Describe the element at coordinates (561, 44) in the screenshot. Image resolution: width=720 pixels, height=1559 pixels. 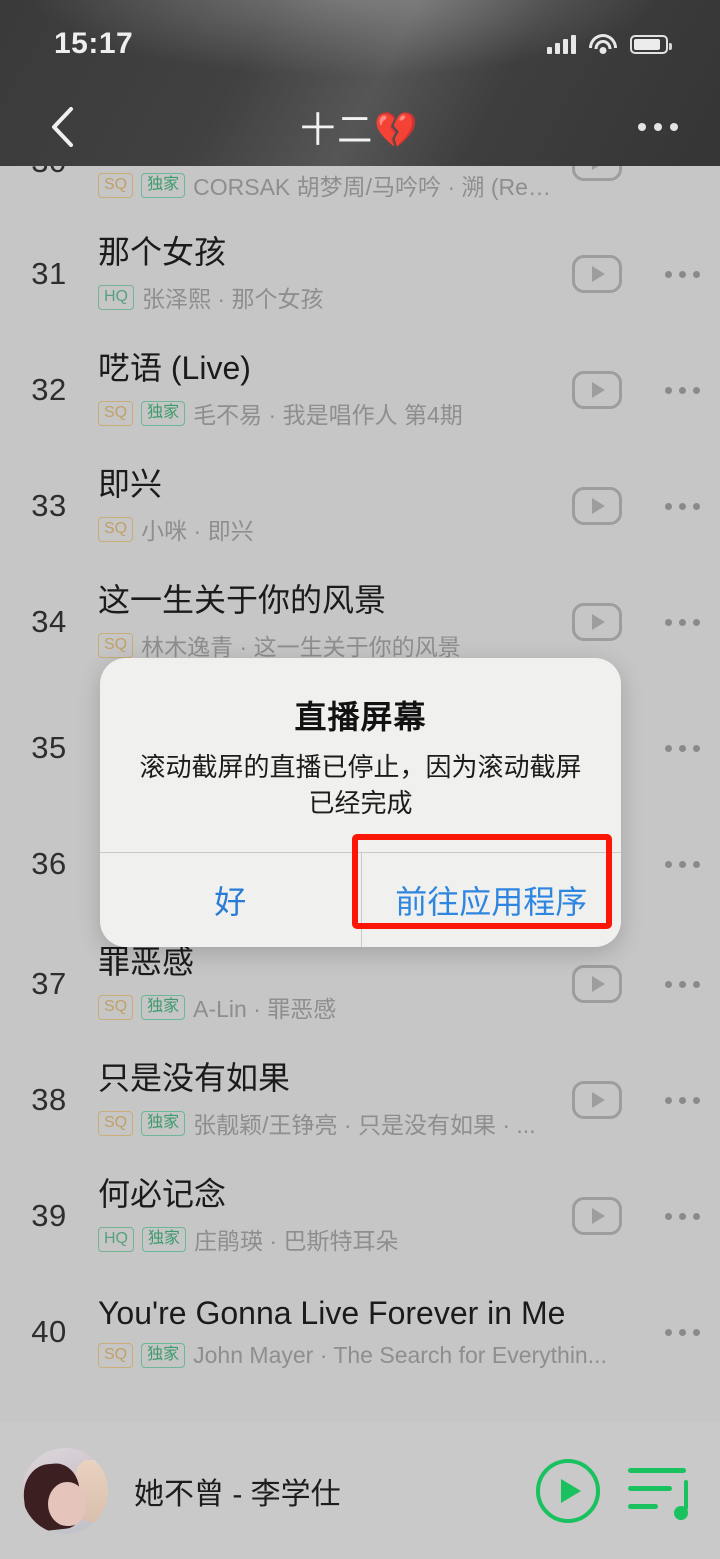
I see `cellular-signal-icon` at that location.